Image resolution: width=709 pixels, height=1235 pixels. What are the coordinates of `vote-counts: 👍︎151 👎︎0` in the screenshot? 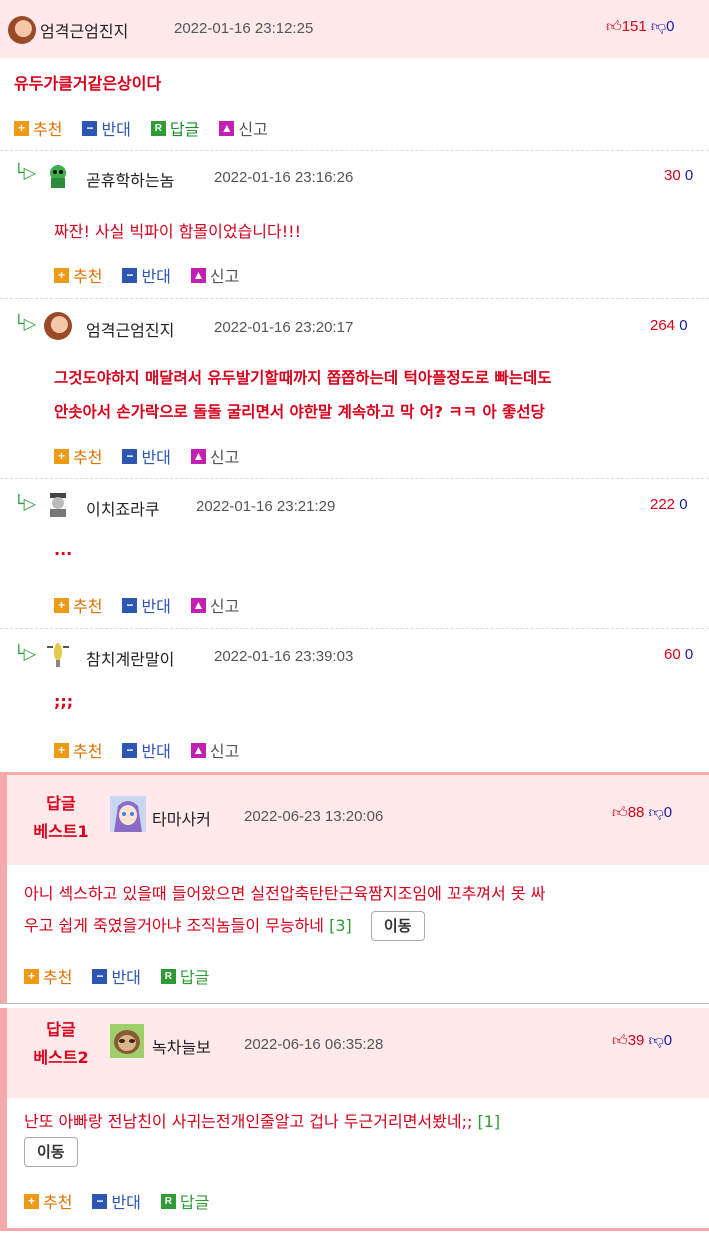 It's located at (640, 27).